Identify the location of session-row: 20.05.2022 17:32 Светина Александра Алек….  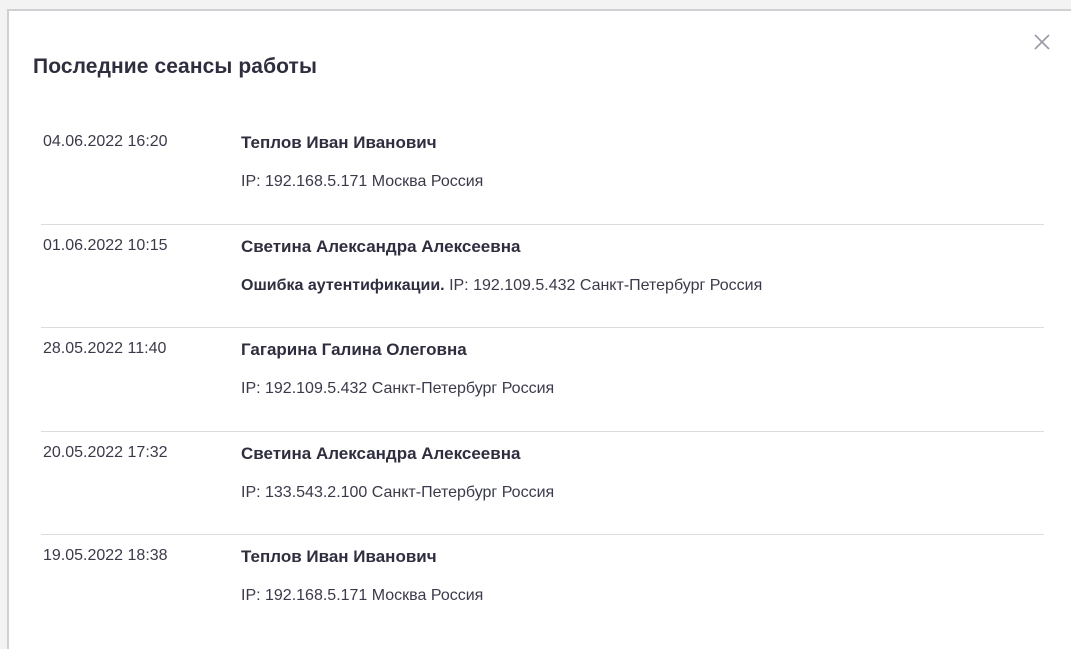
(542, 483).